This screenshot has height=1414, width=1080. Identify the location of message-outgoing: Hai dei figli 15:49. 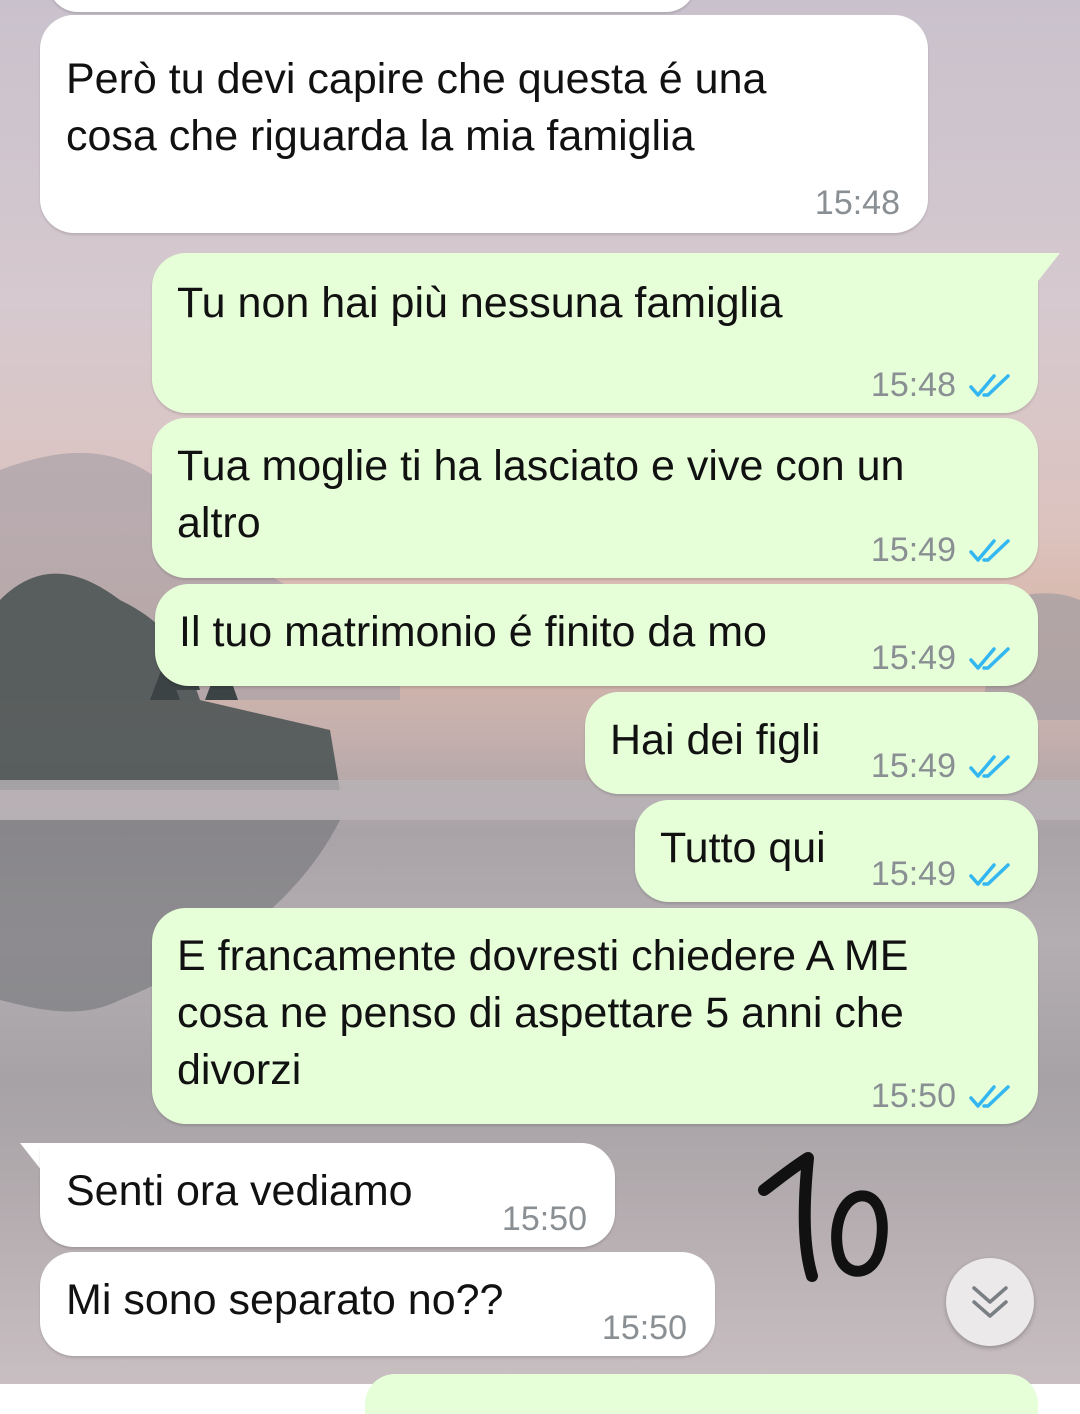
(811, 743).